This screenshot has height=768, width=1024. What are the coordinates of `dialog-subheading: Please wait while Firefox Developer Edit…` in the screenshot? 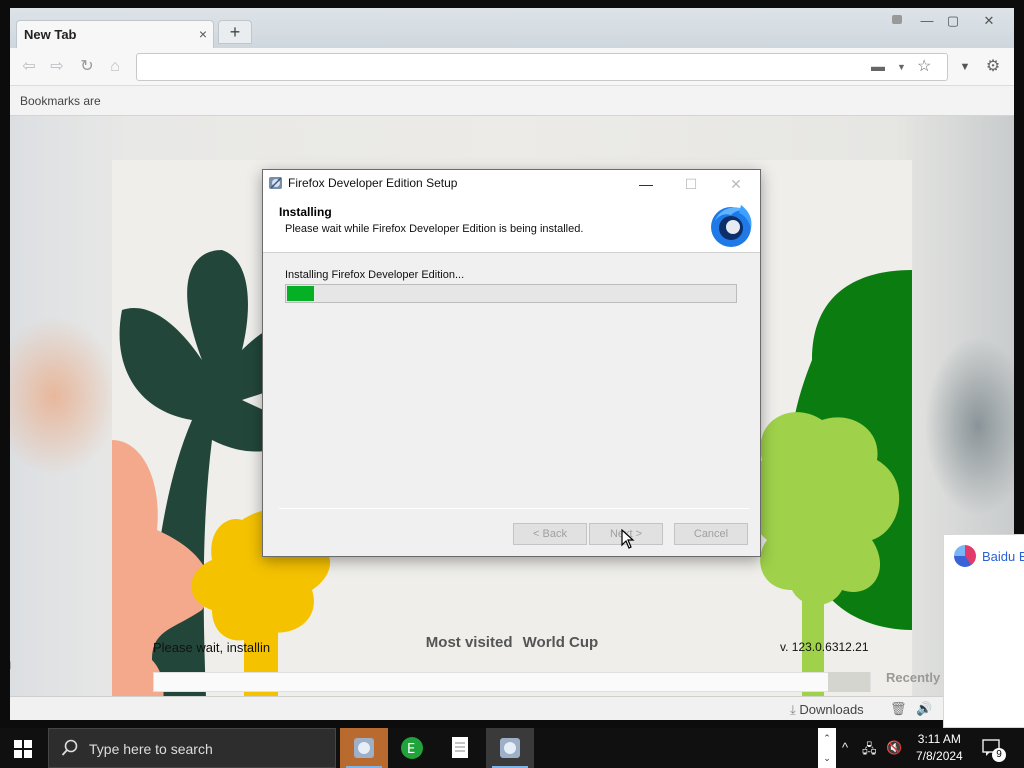 It's located at (434, 229).